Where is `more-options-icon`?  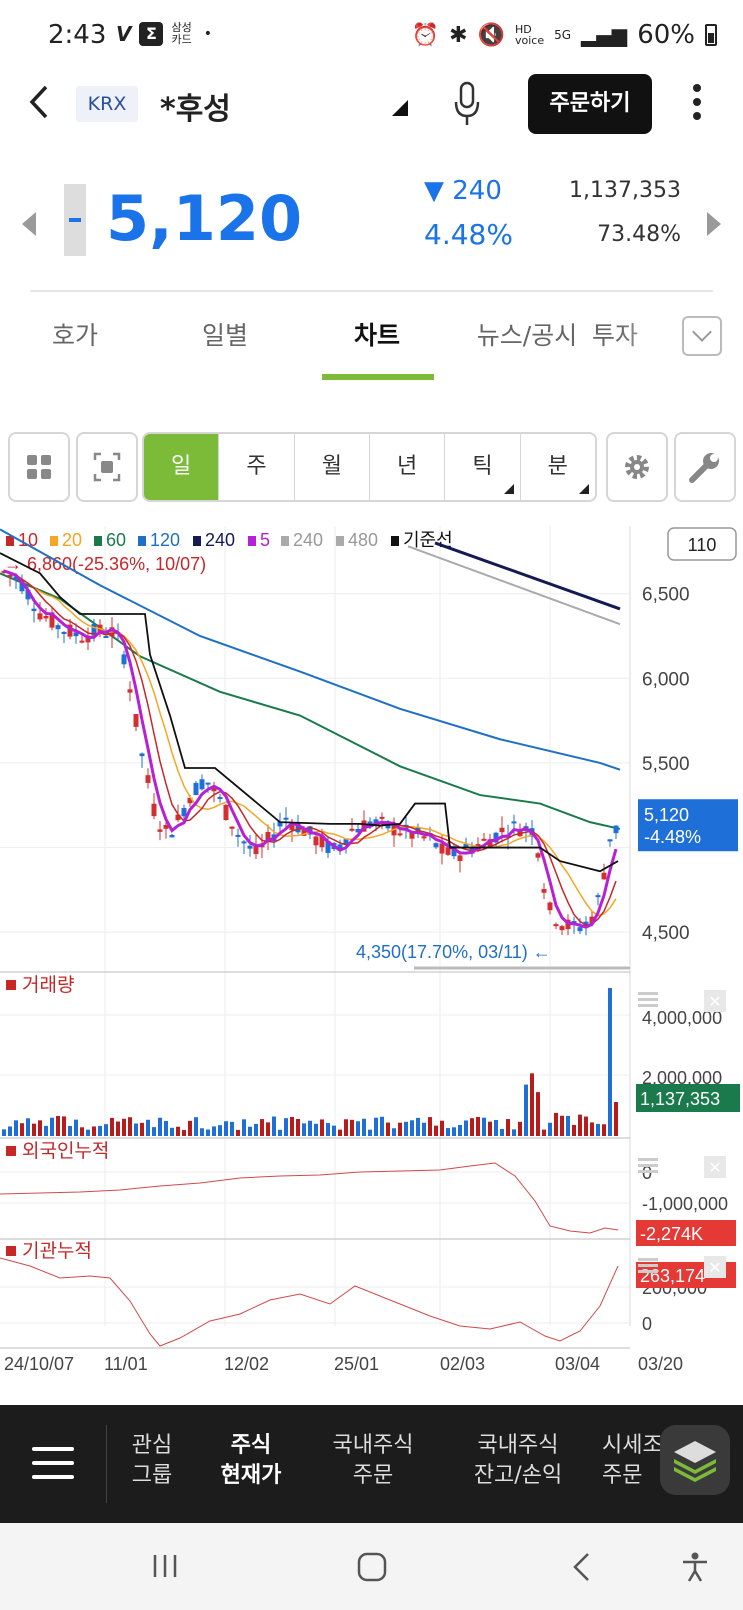
more-options-icon is located at coordinates (697, 104).